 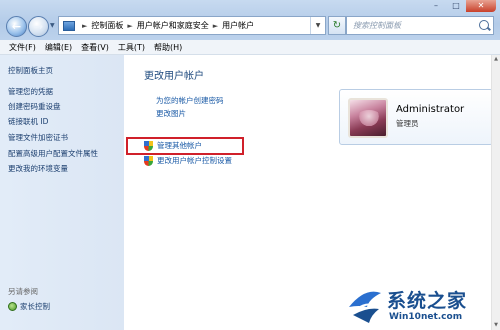 I want to click on sidebar-item-environment-variables: 更改我的环境变量, so click(x=38, y=168).